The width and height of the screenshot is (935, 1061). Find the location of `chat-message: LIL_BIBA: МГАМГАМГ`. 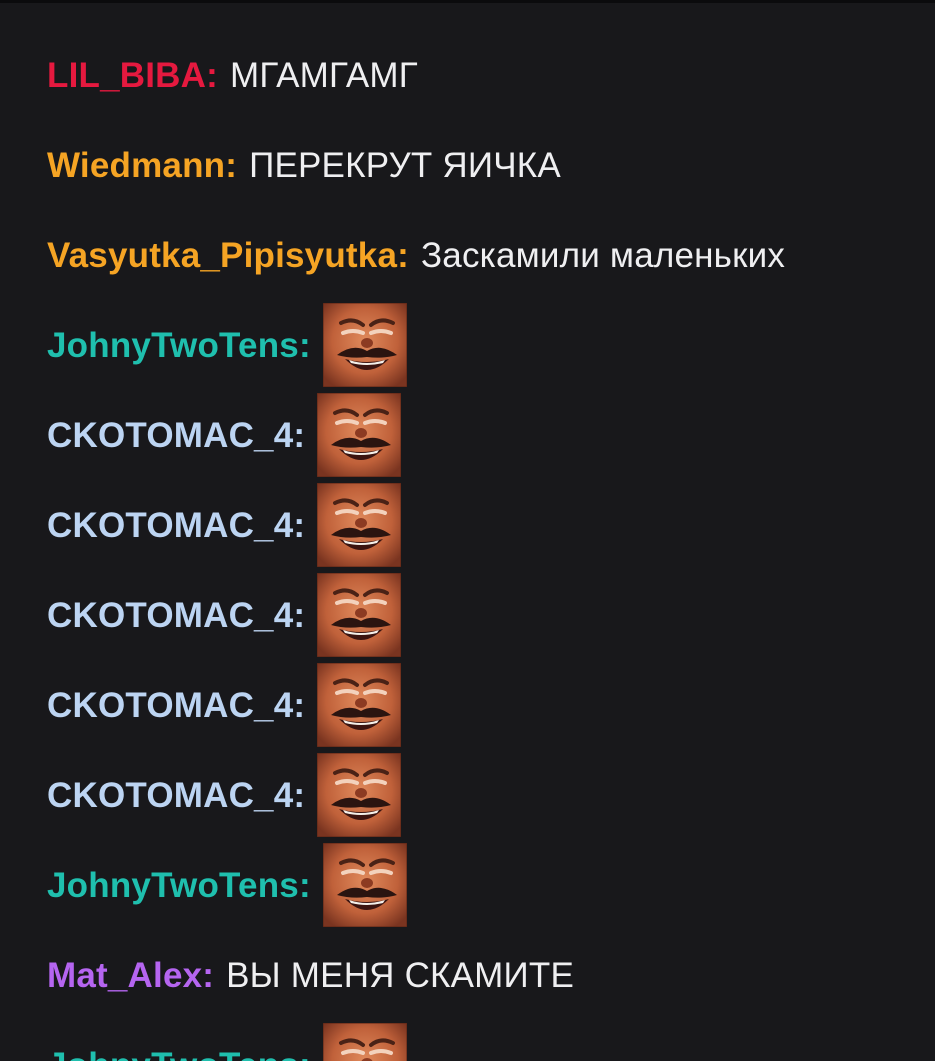

chat-message: LIL_BIBA: МГАМГАМГ is located at coordinates (487, 75).